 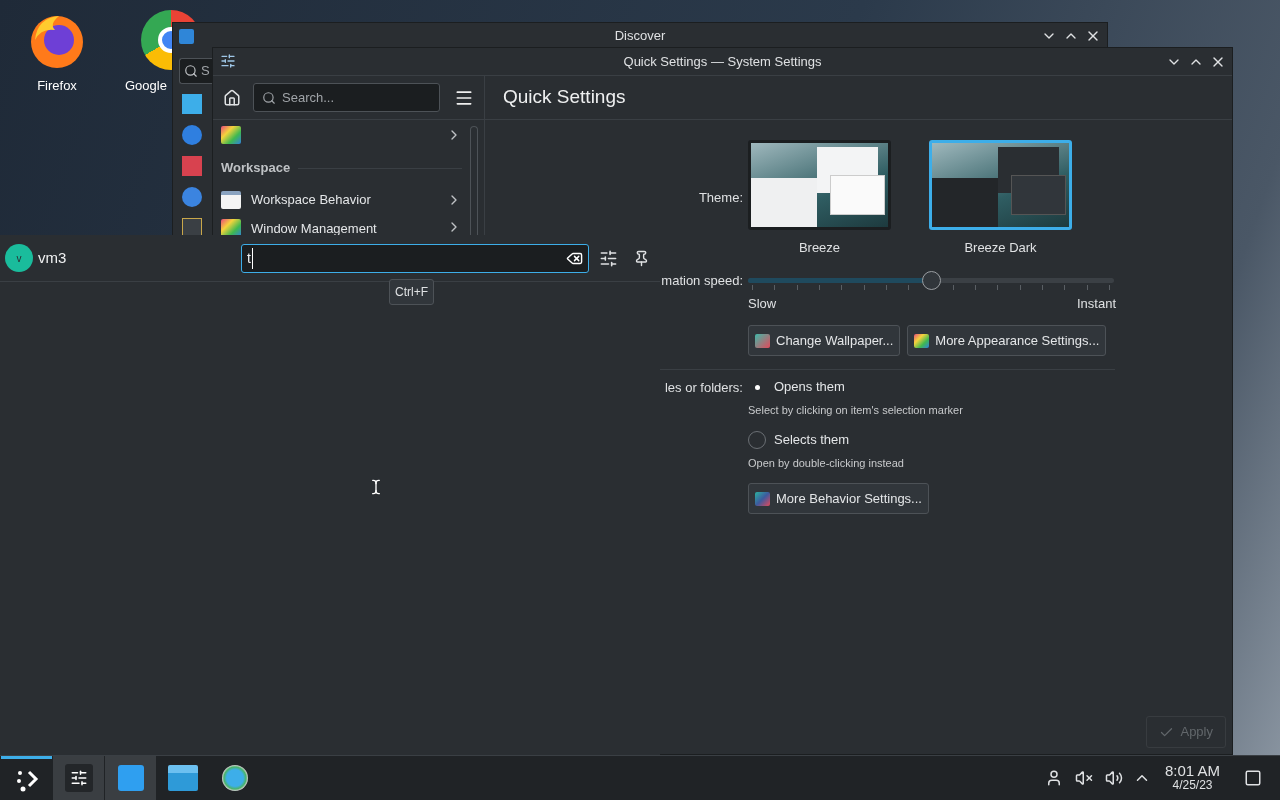 I want to click on theme-name: Breeze, so click(x=819, y=248).